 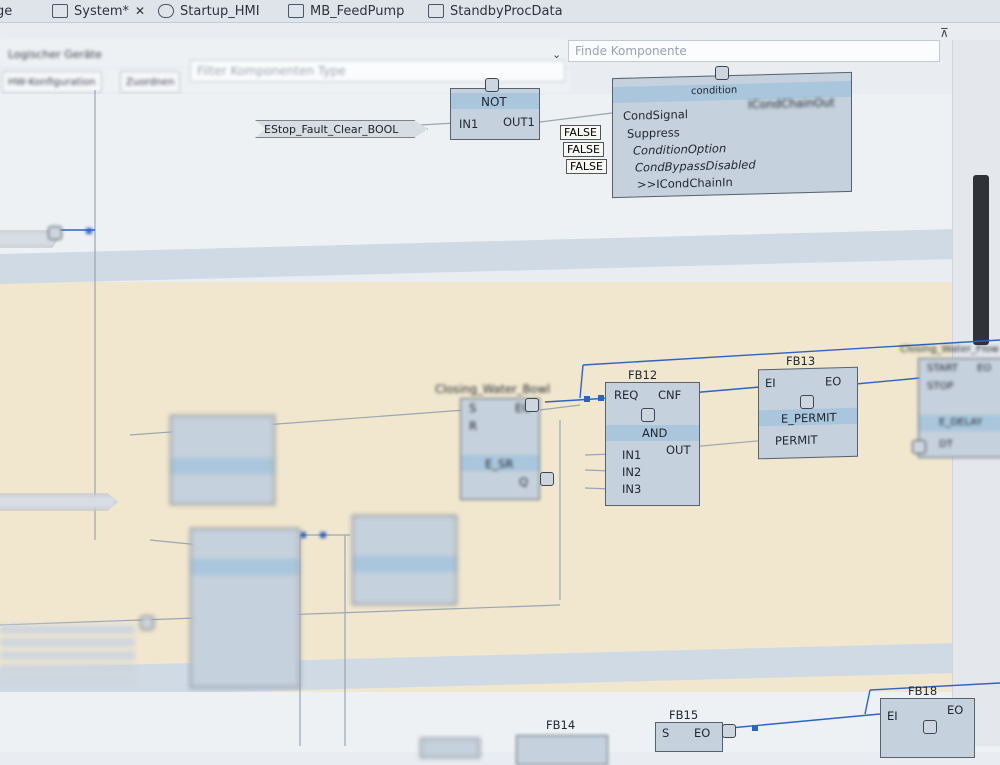 I want to click on block-type: condition, so click(x=714, y=91).